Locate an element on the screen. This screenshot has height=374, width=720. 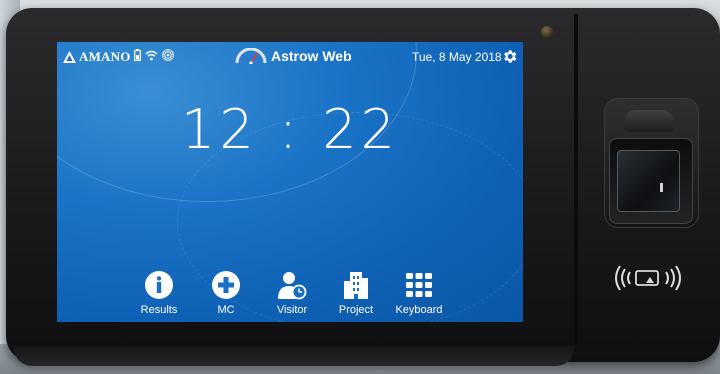
nav-keyboard-label: Keyboard is located at coordinates (419, 310).